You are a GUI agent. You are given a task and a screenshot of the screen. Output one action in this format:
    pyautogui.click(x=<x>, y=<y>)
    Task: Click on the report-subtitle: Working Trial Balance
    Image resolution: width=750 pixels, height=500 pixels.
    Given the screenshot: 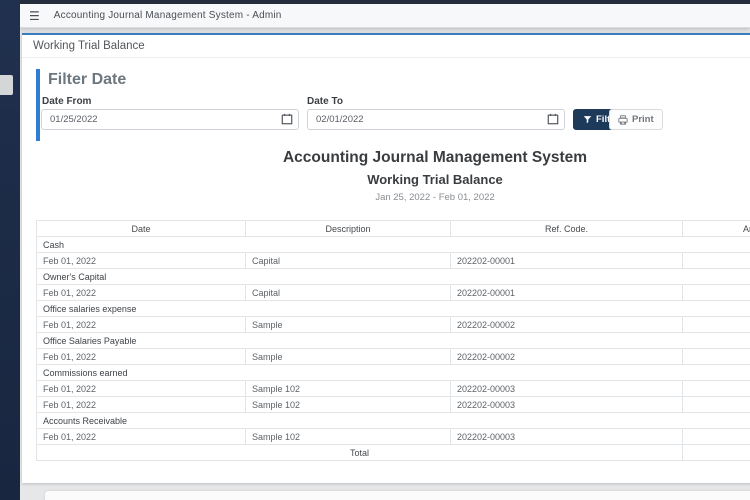 What is the action you would take?
    pyautogui.click(x=435, y=179)
    